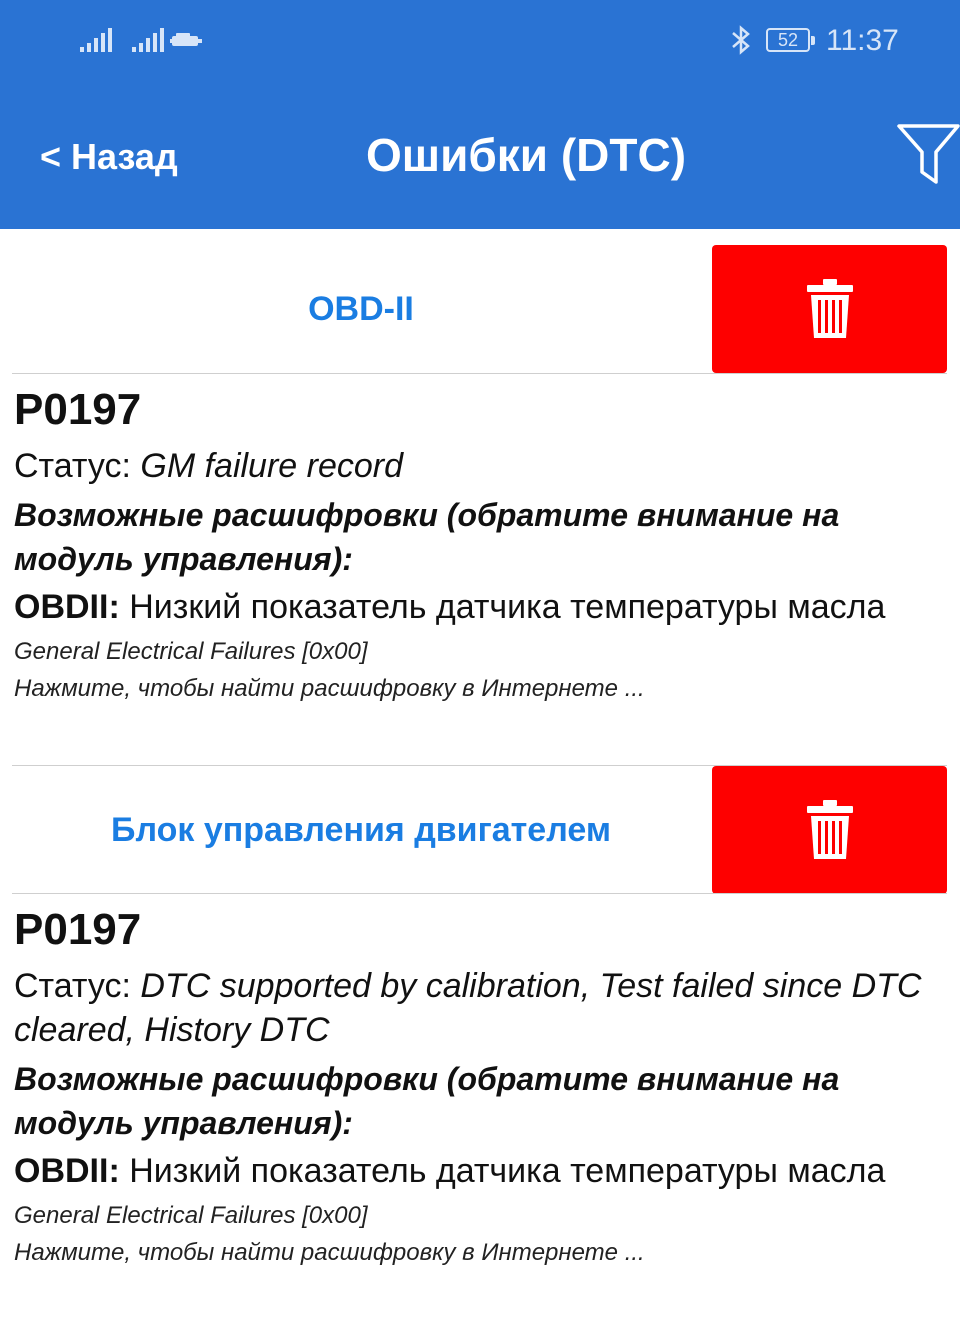  What do you see at coordinates (361, 308) in the screenshot?
I see `module-label: OBD-II` at bounding box center [361, 308].